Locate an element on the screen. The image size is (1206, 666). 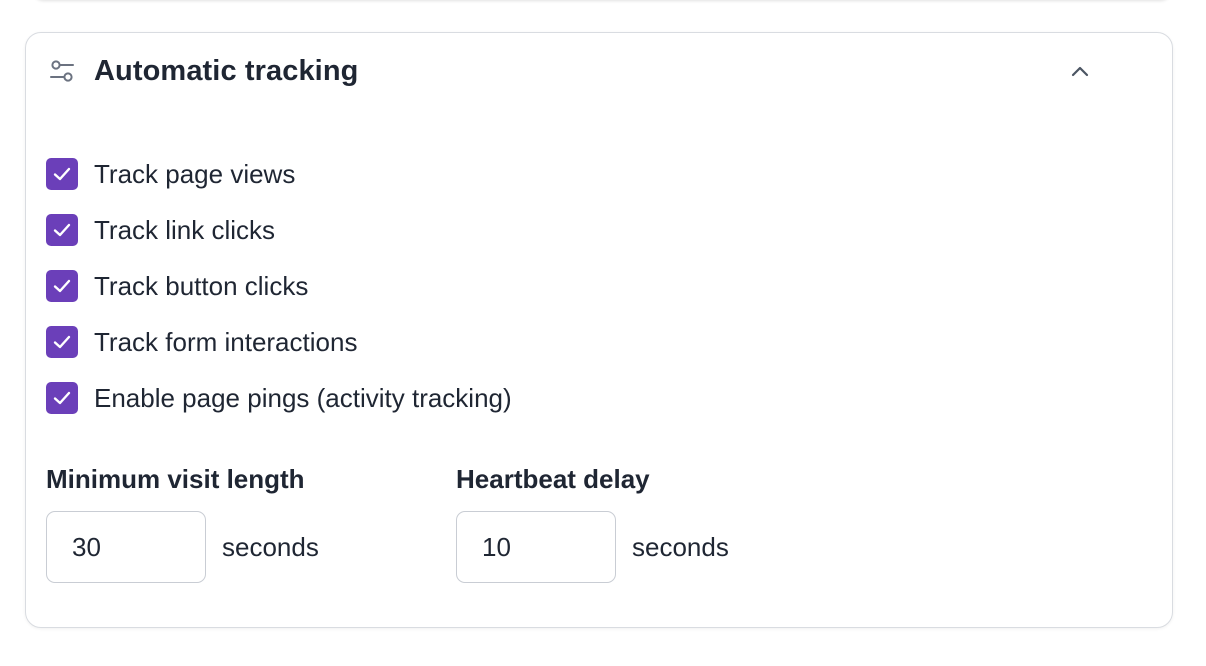
collapse-button is located at coordinates (1080, 72).